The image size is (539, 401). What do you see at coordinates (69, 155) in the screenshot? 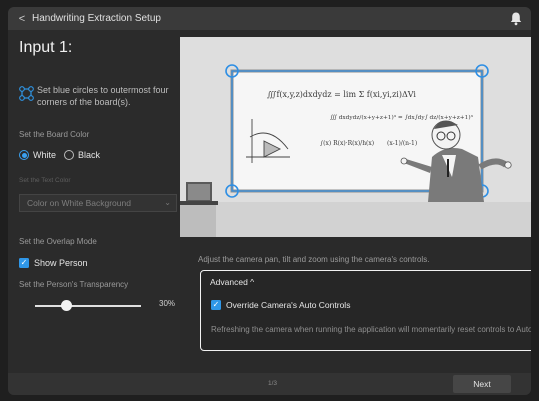
I see `radio-black-indicator` at bounding box center [69, 155].